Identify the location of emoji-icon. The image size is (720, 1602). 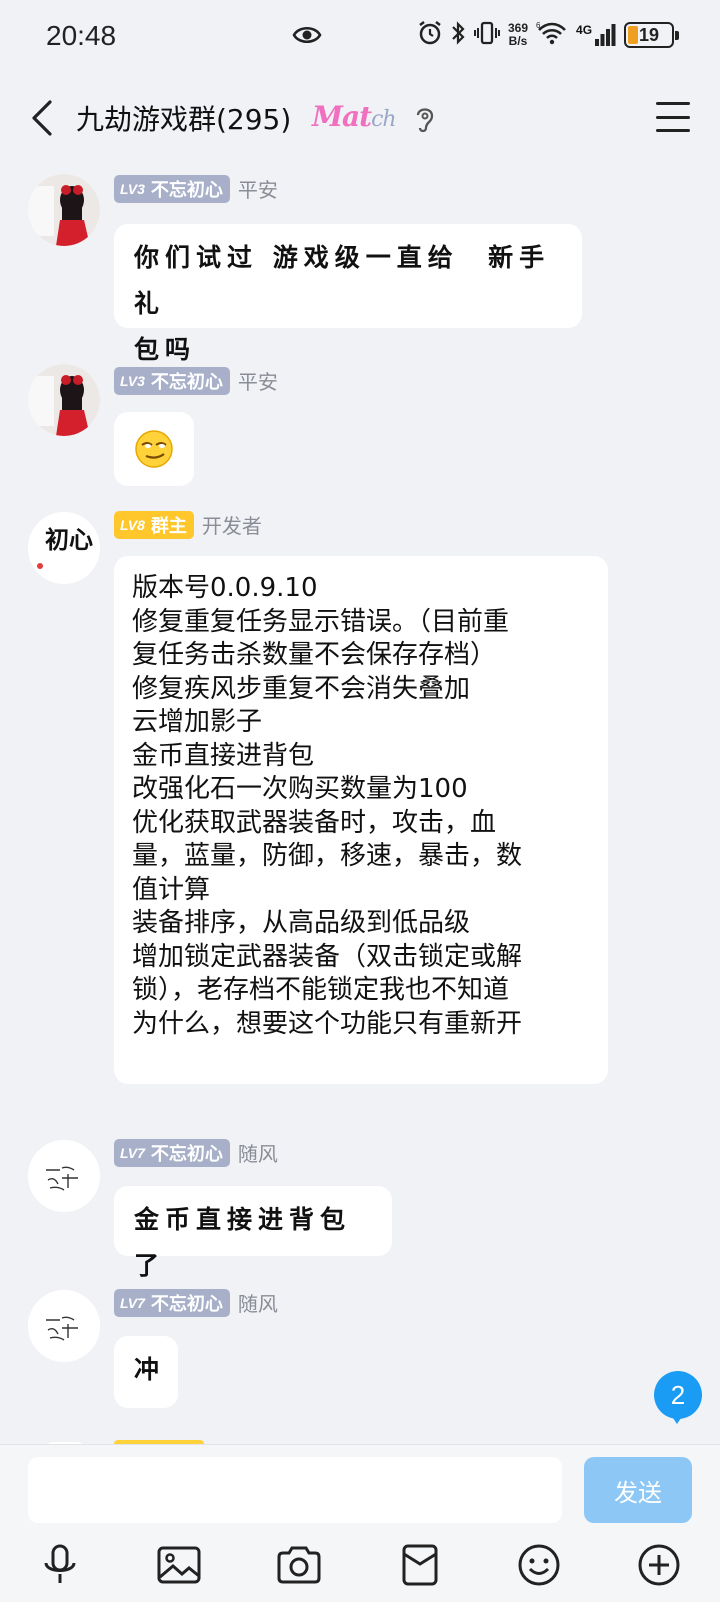
(539, 1565).